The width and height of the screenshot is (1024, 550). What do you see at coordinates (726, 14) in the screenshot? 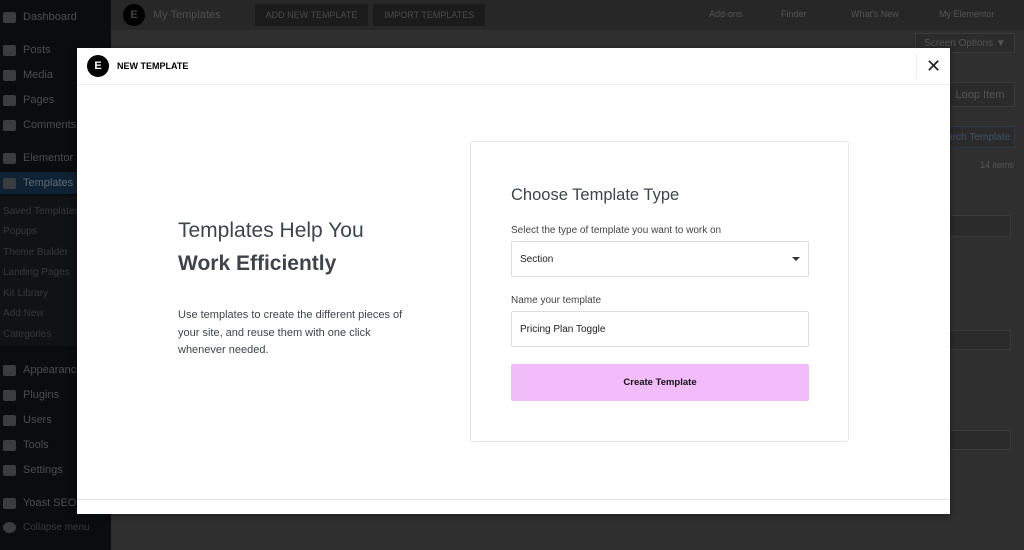
I see `addons-link: Add-ons` at bounding box center [726, 14].